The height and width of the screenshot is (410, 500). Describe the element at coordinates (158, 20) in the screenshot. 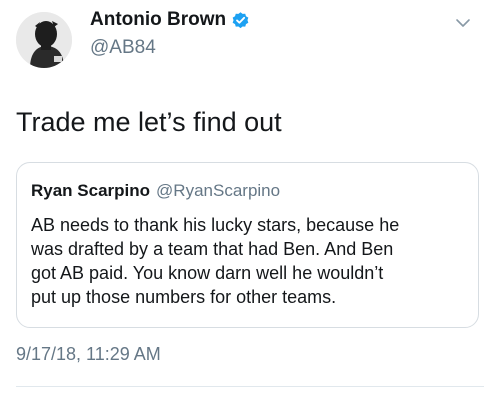

I see `author-display-name: Antonio Brown` at that location.